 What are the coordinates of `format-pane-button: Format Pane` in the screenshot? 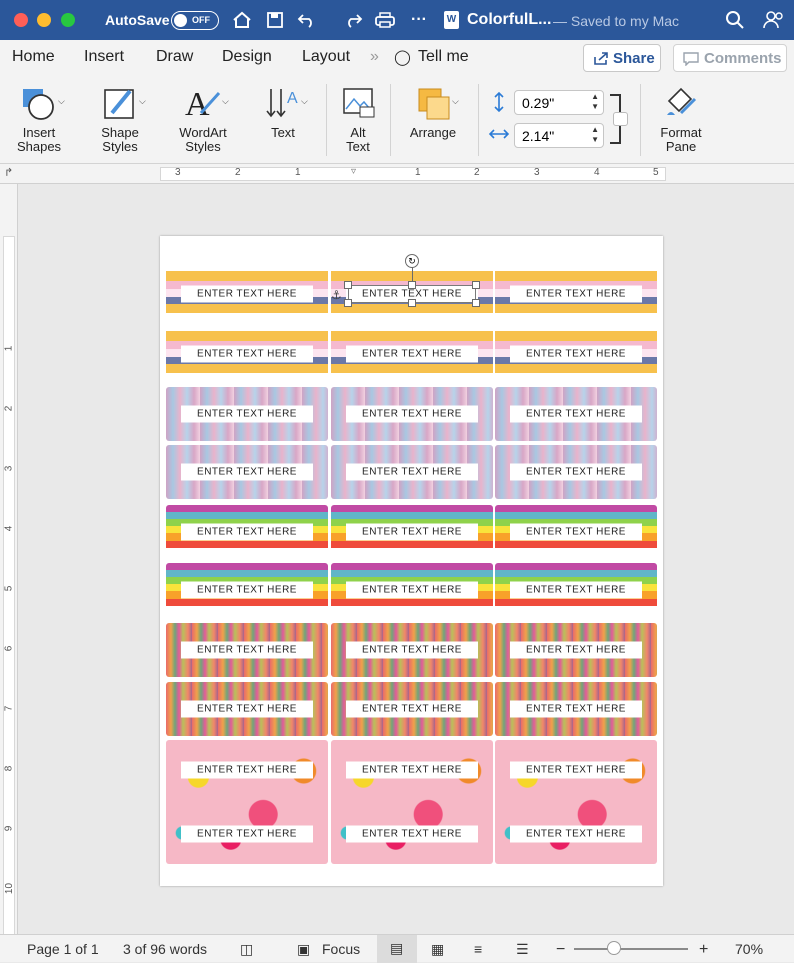 It's located at (681, 117).